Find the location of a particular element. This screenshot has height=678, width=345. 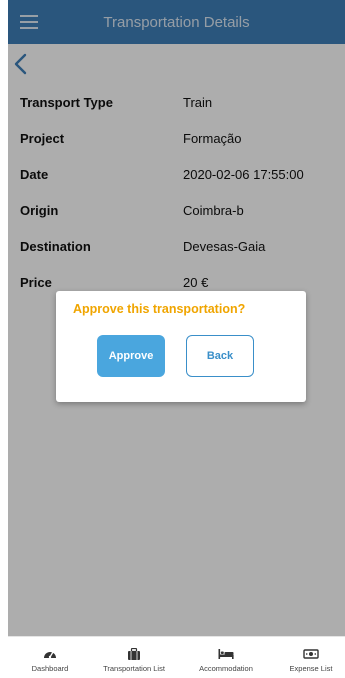

suitcase-icon is located at coordinates (134, 654).